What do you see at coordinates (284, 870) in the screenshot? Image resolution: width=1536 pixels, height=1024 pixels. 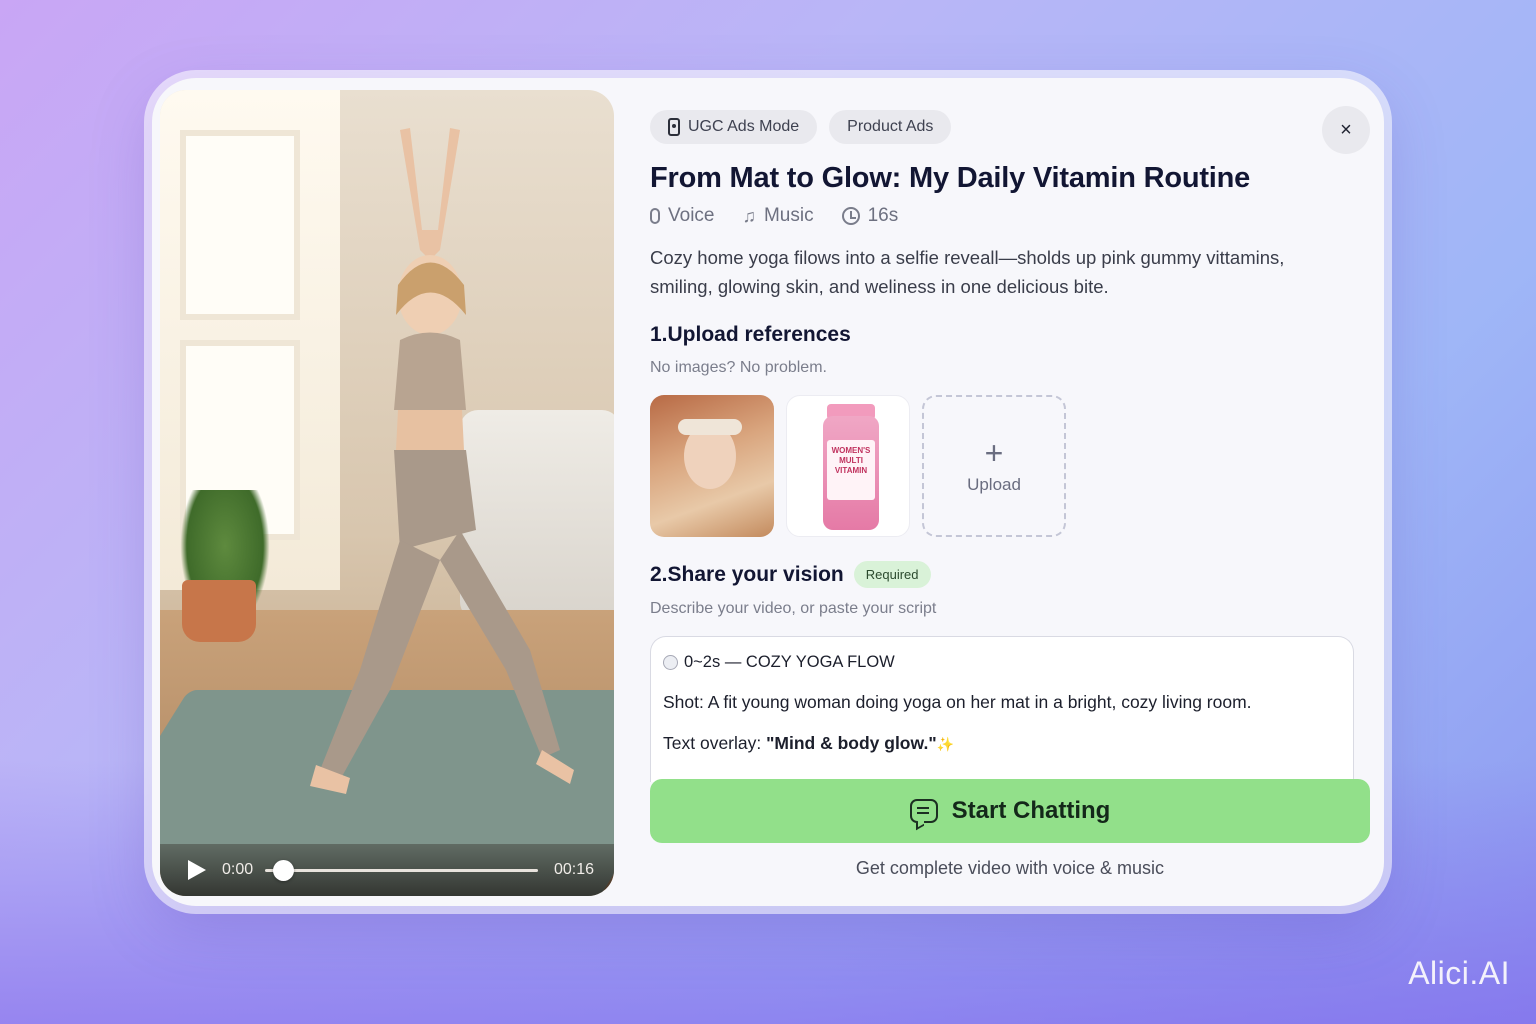 I see `video-seek-handle` at bounding box center [284, 870].